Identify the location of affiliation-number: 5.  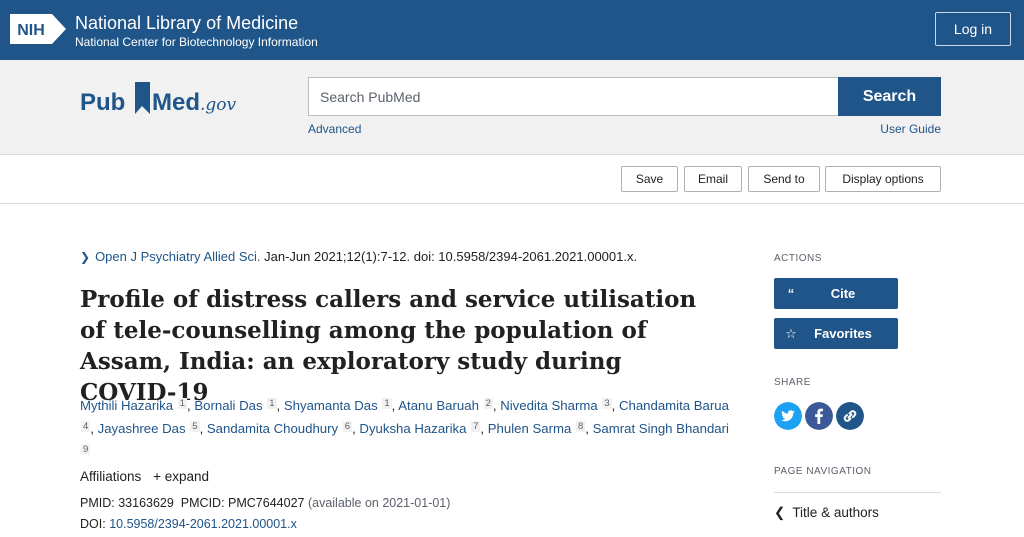
(195, 426).